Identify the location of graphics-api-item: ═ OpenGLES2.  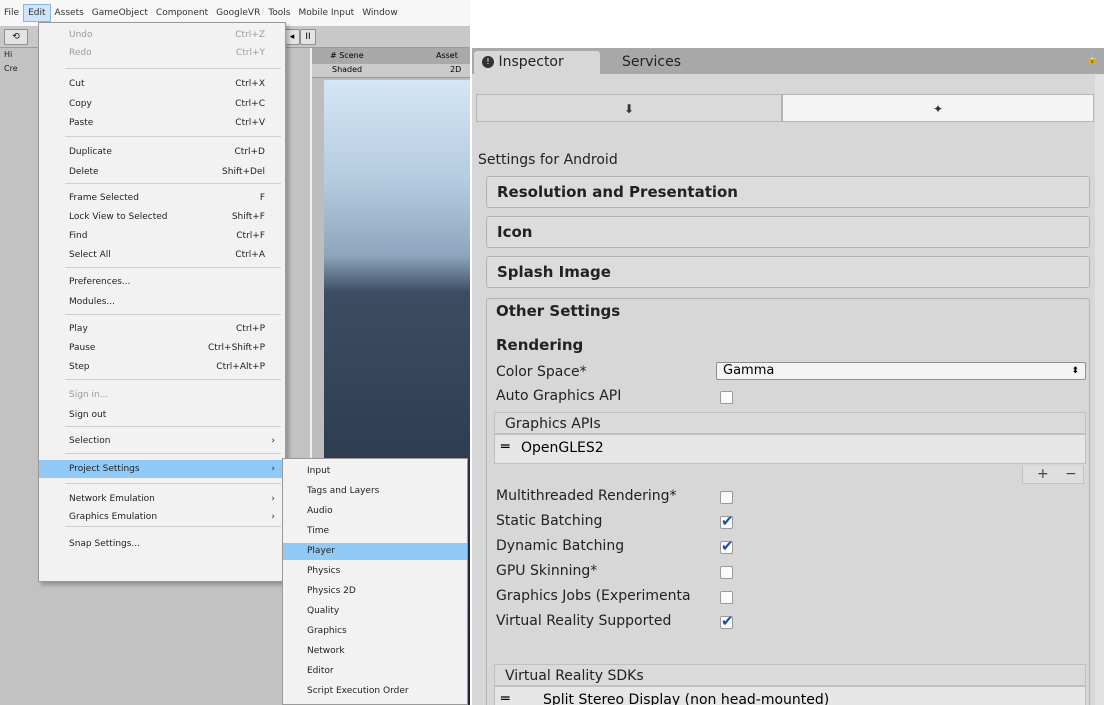
(790, 450).